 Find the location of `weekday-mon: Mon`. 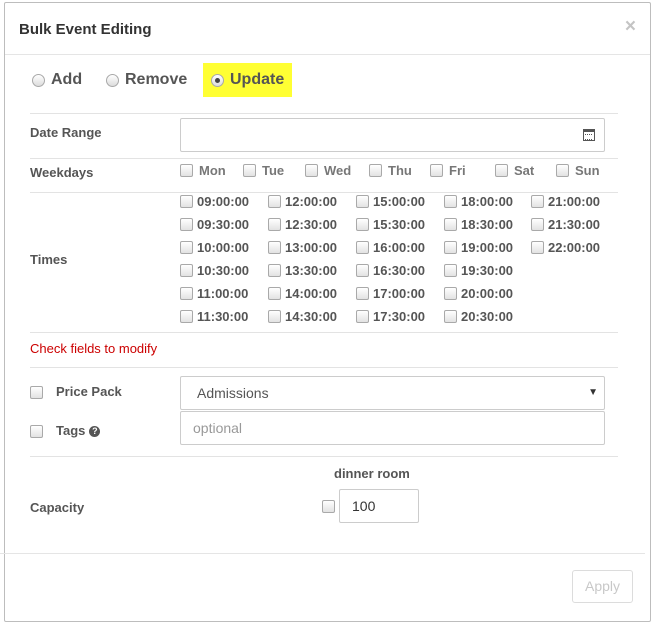

weekday-mon: Mon is located at coordinates (203, 170).